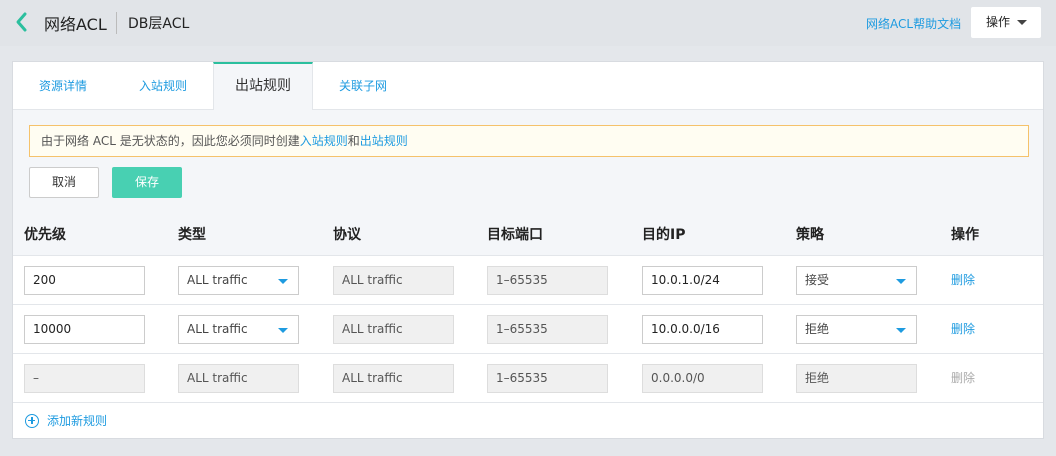 The width and height of the screenshot is (1056, 456). What do you see at coordinates (116, 23) in the screenshot?
I see `title-divider` at bounding box center [116, 23].